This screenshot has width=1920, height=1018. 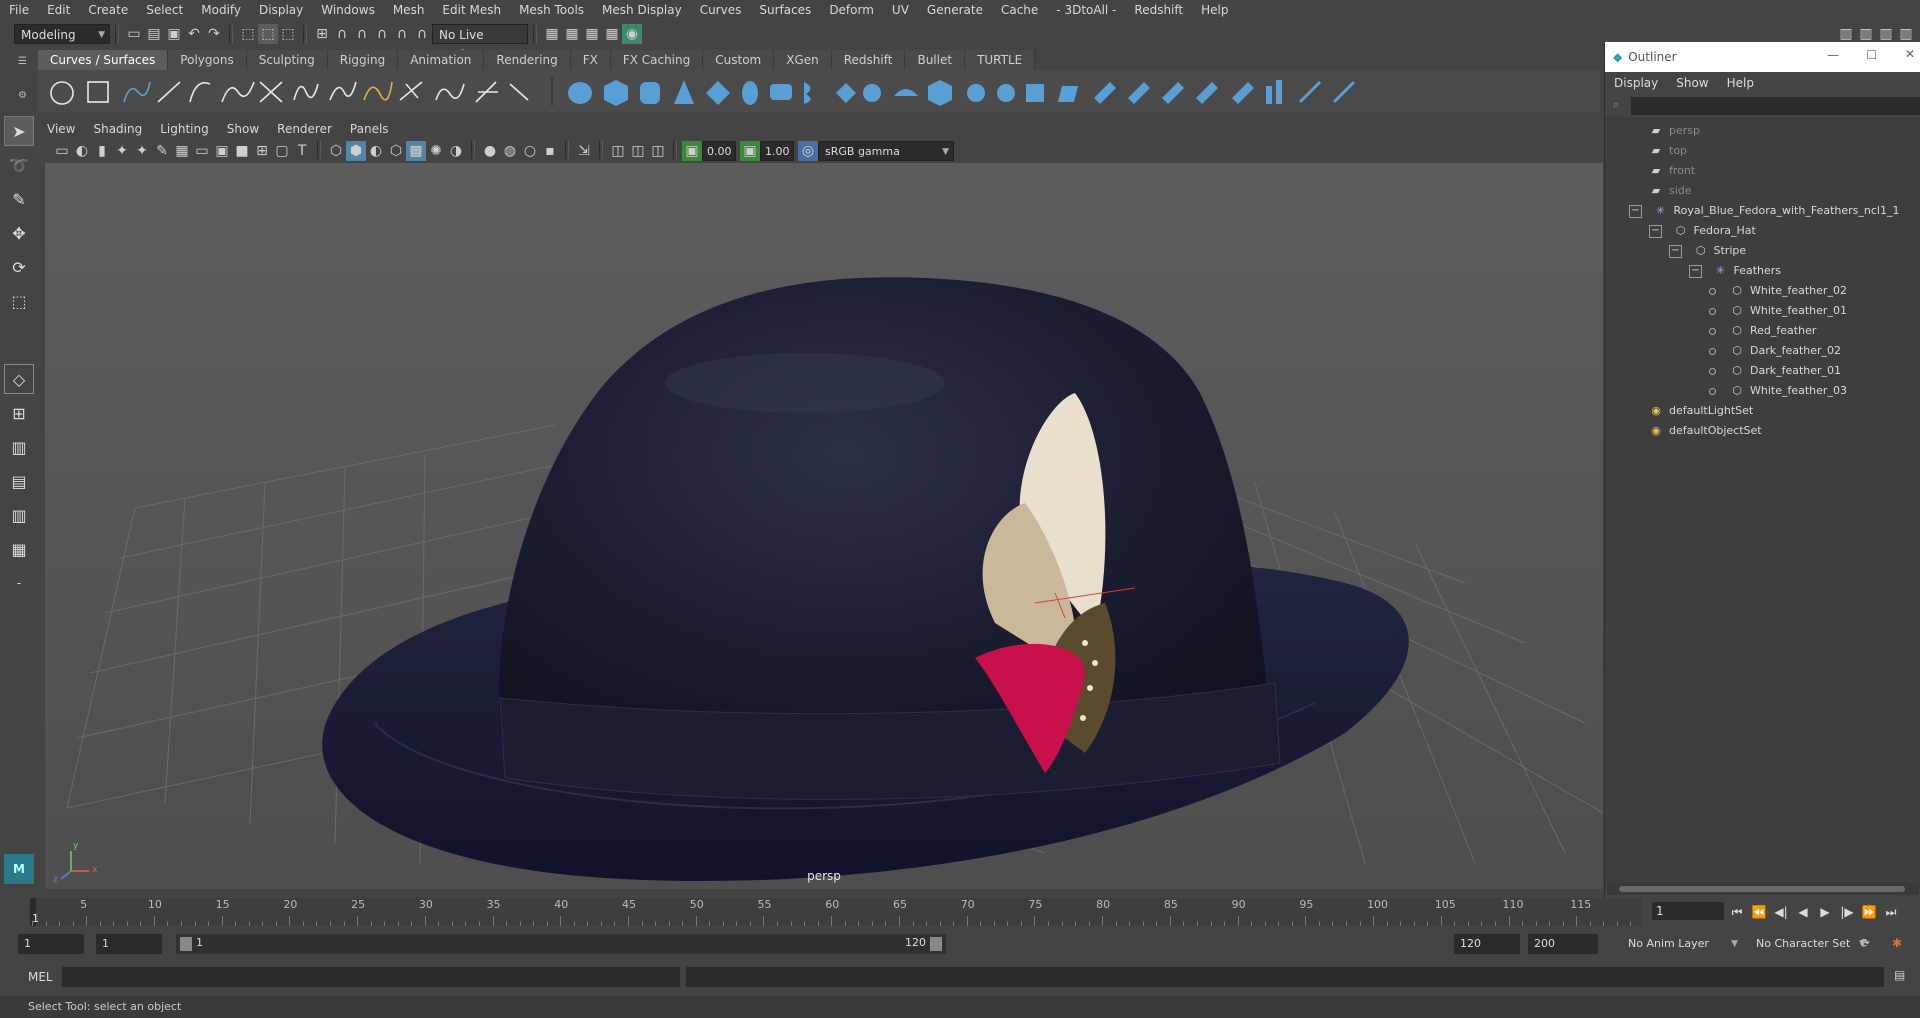 What do you see at coordinates (785, 10) in the screenshot?
I see `menu-surfaces: Surfaces` at bounding box center [785, 10].